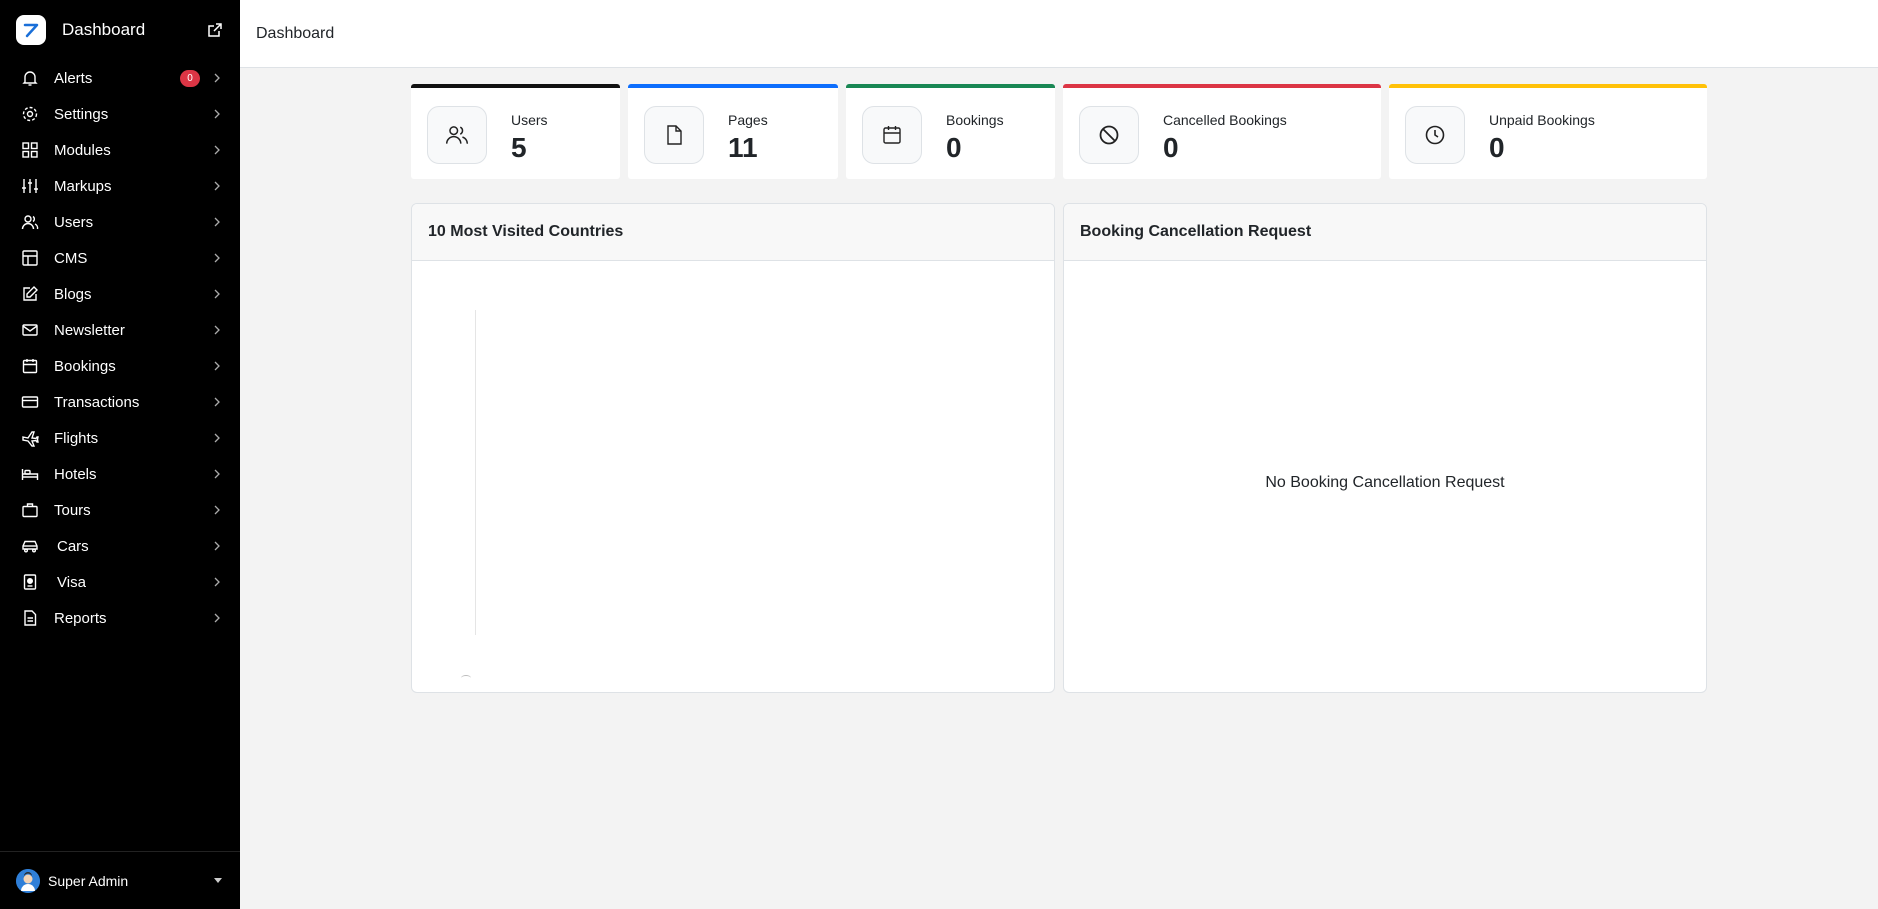 The height and width of the screenshot is (909, 1878). What do you see at coordinates (120, 78) in the screenshot?
I see `sidebar-item-alerts: Alerts 0` at bounding box center [120, 78].